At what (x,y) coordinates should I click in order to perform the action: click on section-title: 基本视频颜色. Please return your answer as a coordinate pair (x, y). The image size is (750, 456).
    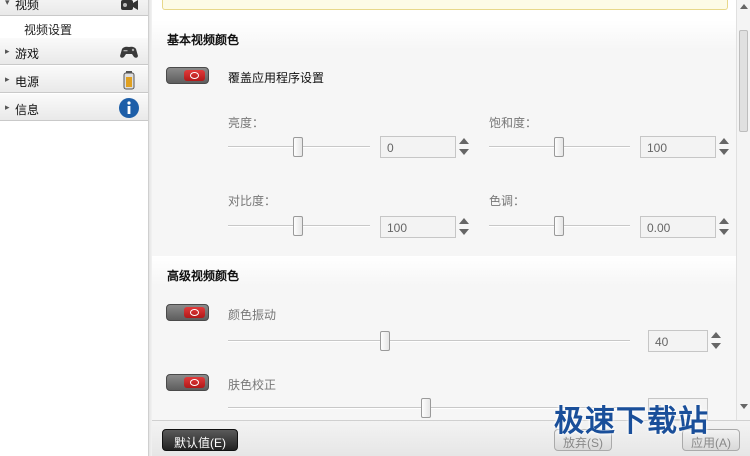
    Looking at the image, I should click on (203, 40).